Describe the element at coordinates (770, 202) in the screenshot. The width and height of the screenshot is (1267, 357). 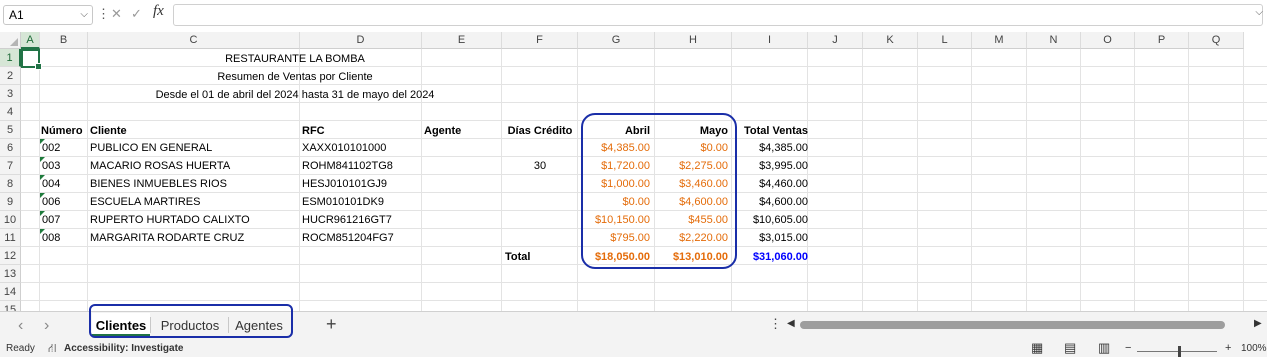
I see `cell-total-ventas: $4,600.00` at that location.